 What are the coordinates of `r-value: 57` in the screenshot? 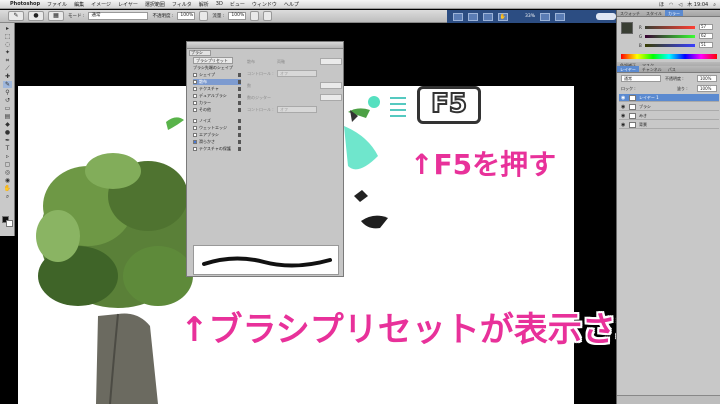 It's located at (706, 27).